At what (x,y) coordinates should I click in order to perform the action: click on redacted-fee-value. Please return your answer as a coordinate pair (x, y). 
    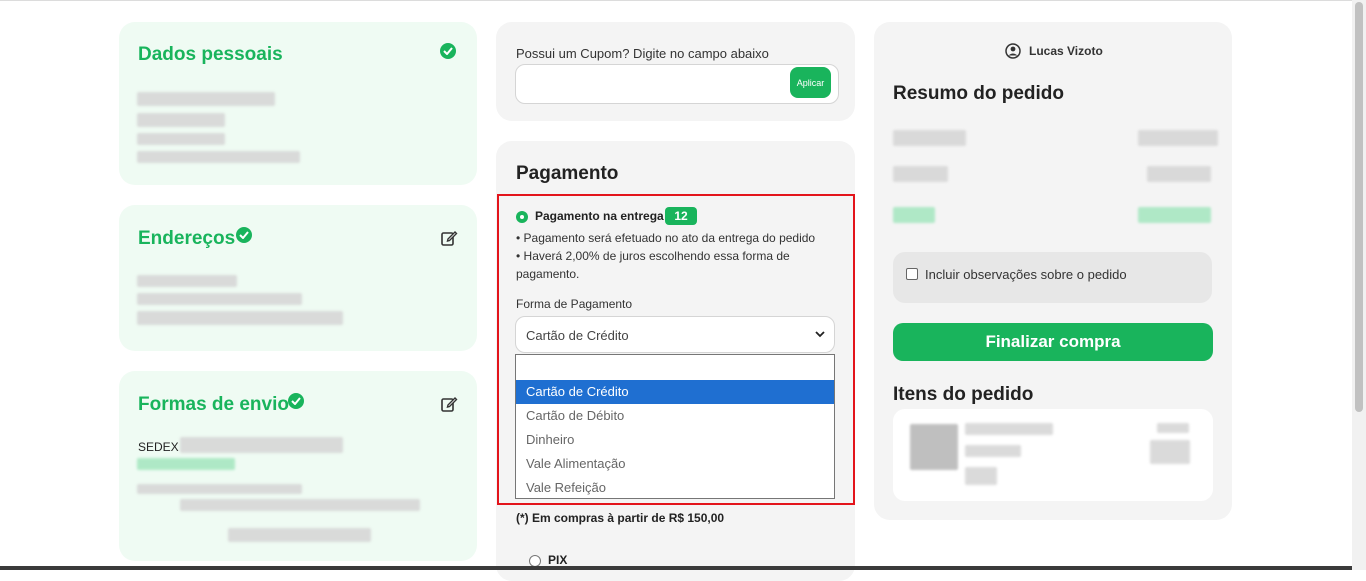
    Looking at the image, I should click on (1179, 174).